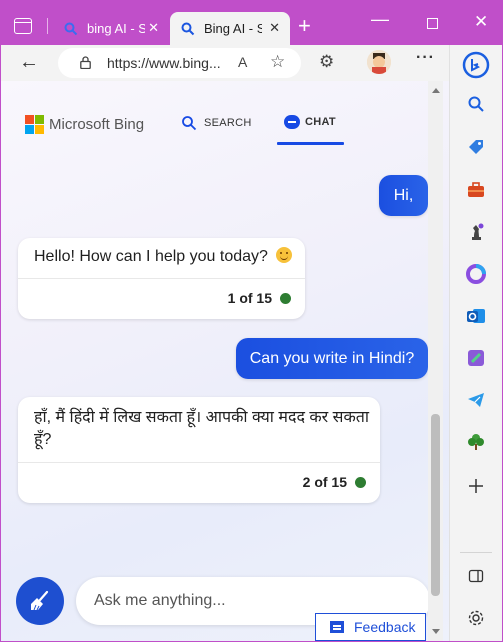 This screenshot has width=503, height=642. I want to click on feedback-label: Feedback, so click(385, 627).